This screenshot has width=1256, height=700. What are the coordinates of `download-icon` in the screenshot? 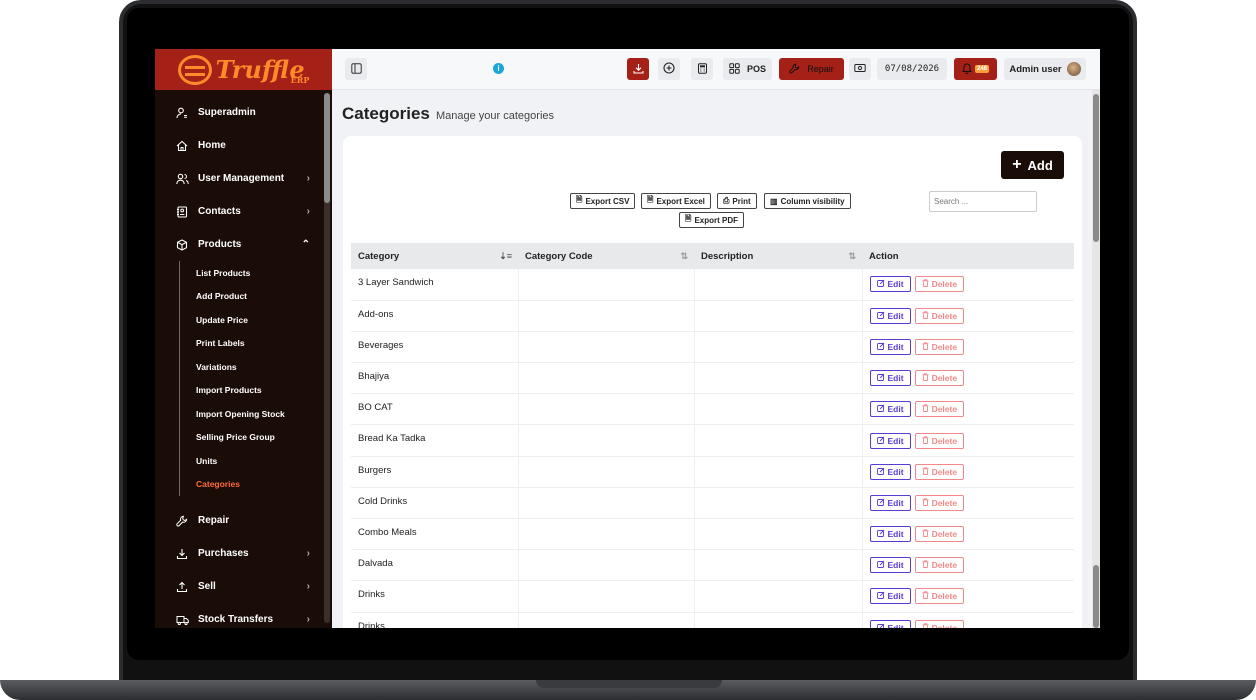 It's located at (182, 554).